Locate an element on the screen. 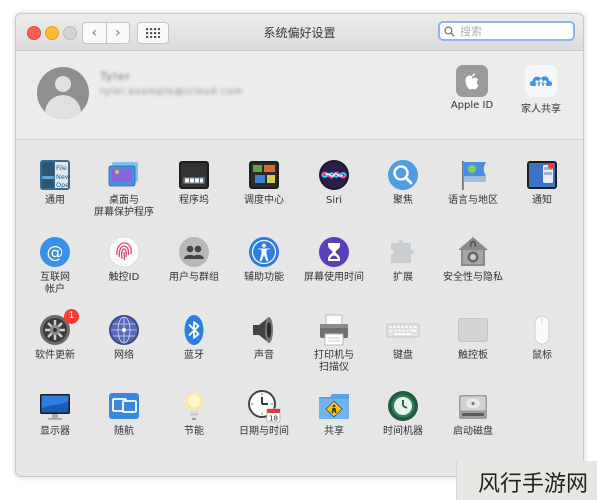  general-icon: File New Ope is located at coordinates (55, 175).